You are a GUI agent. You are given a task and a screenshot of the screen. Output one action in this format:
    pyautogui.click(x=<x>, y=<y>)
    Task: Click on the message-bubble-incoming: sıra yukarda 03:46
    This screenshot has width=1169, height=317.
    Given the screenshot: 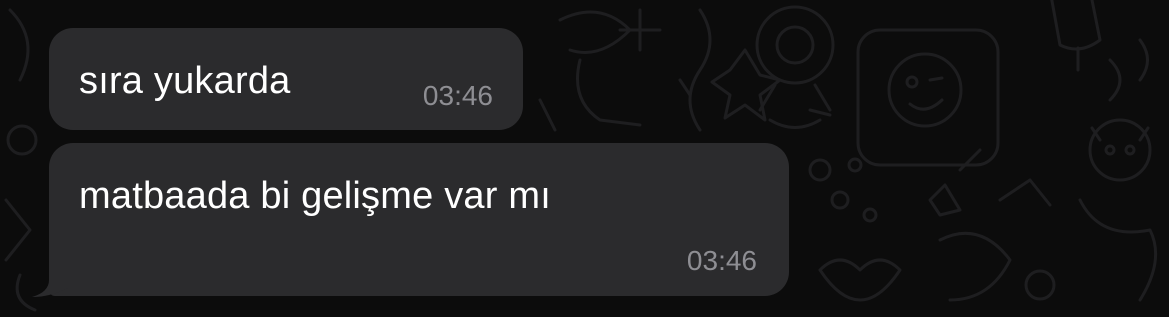 What is the action you would take?
    pyautogui.click(x=286, y=79)
    